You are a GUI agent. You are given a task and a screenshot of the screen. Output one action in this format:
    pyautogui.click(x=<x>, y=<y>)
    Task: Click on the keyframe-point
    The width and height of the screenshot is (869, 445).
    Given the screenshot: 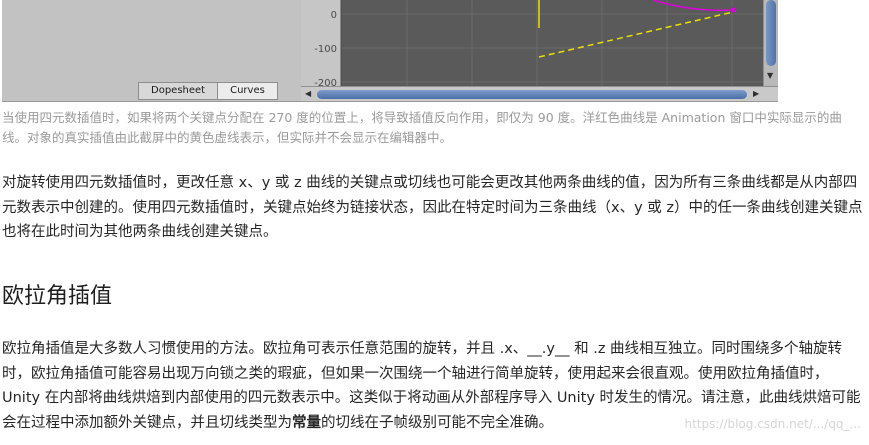 What is the action you would take?
    pyautogui.click(x=733, y=10)
    